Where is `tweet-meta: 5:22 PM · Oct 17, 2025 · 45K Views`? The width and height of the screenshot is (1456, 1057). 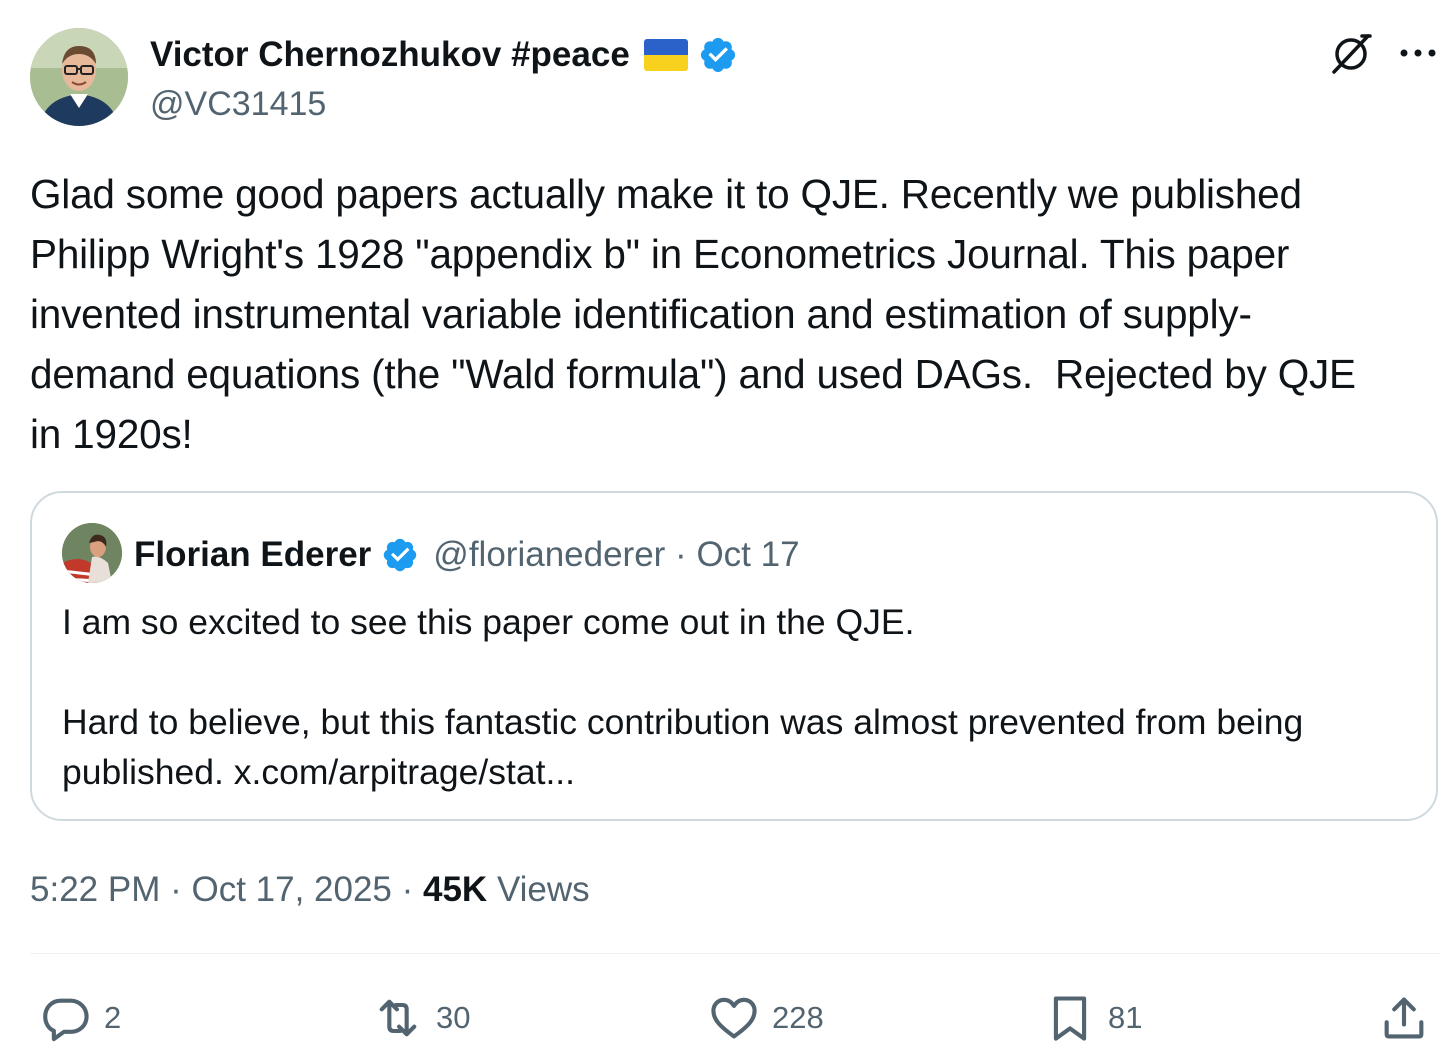
tweet-meta: 5:22 PM · Oct 17, 2025 · 45K Views is located at coordinates (310, 890).